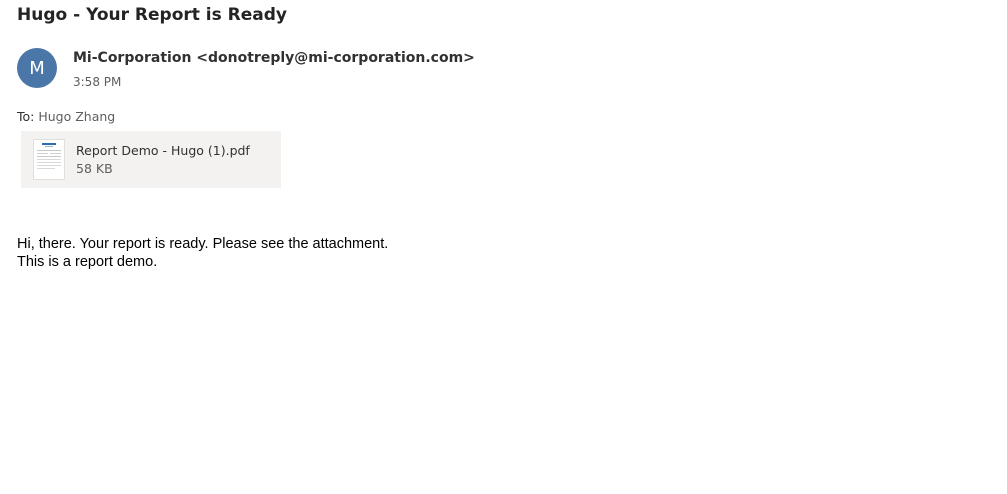 The image size is (1007, 494). I want to click on sender-avatar: M, so click(37, 68).